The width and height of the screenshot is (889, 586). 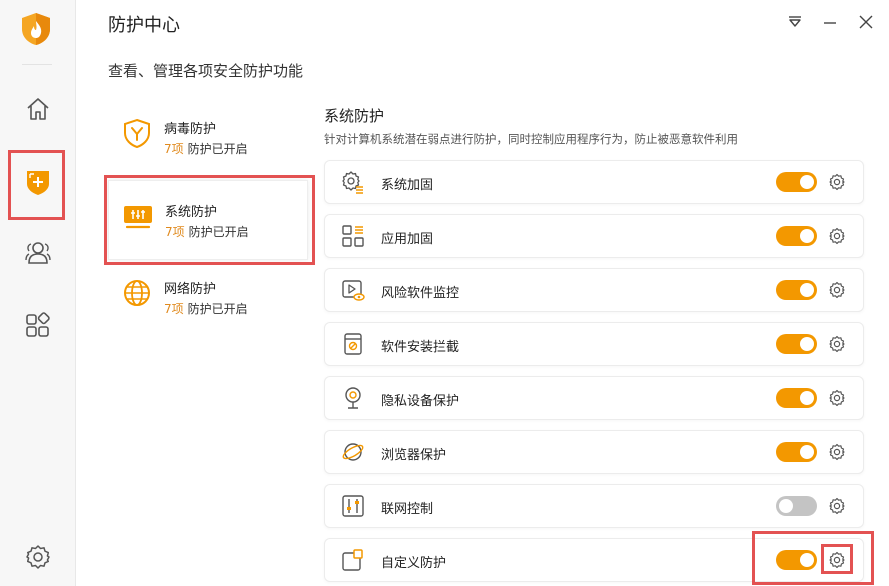 What do you see at coordinates (144, 25) in the screenshot?
I see `page-title: 防护中心` at bounding box center [144, 25].